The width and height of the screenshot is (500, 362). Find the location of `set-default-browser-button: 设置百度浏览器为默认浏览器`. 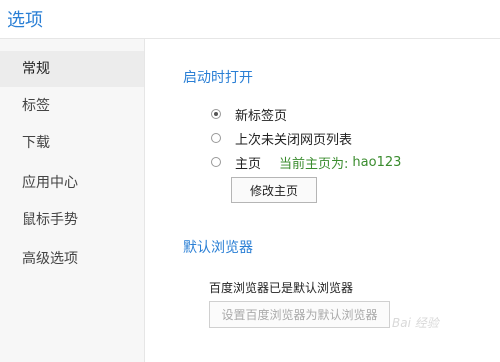

set-default-browser-button: 设置百度浏览器为默认浏览器 is located at coordinates (299, 314).